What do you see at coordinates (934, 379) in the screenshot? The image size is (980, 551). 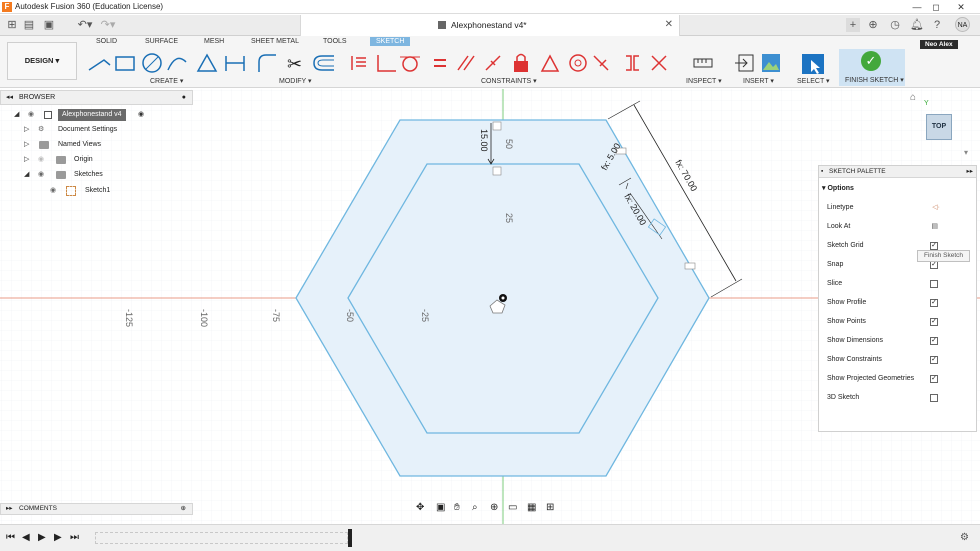 I see `show-projected-checkbox: ✓` at bounding box center [934, 379].